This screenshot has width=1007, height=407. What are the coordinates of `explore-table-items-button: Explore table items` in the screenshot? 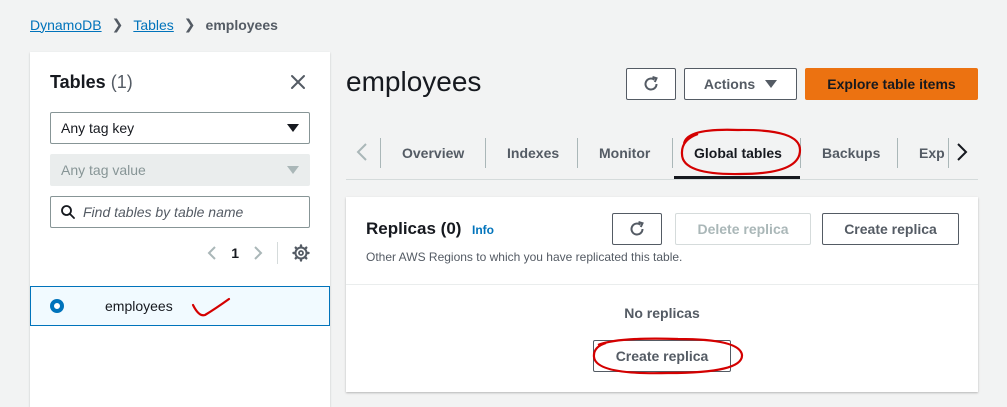 It's located at (891, 84).